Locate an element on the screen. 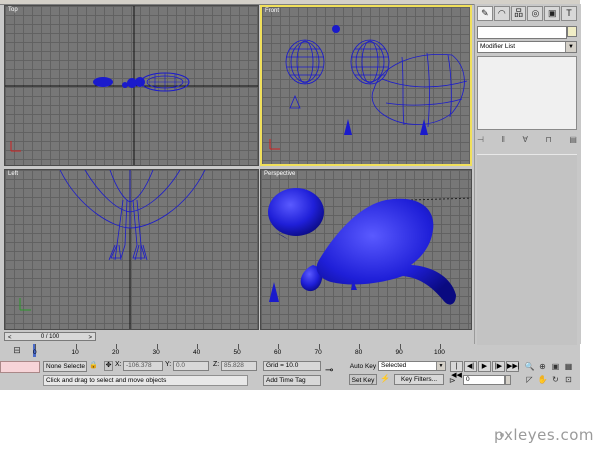  key-mode-toggle-icon: ⊳ is located at coordinates (454, 381).